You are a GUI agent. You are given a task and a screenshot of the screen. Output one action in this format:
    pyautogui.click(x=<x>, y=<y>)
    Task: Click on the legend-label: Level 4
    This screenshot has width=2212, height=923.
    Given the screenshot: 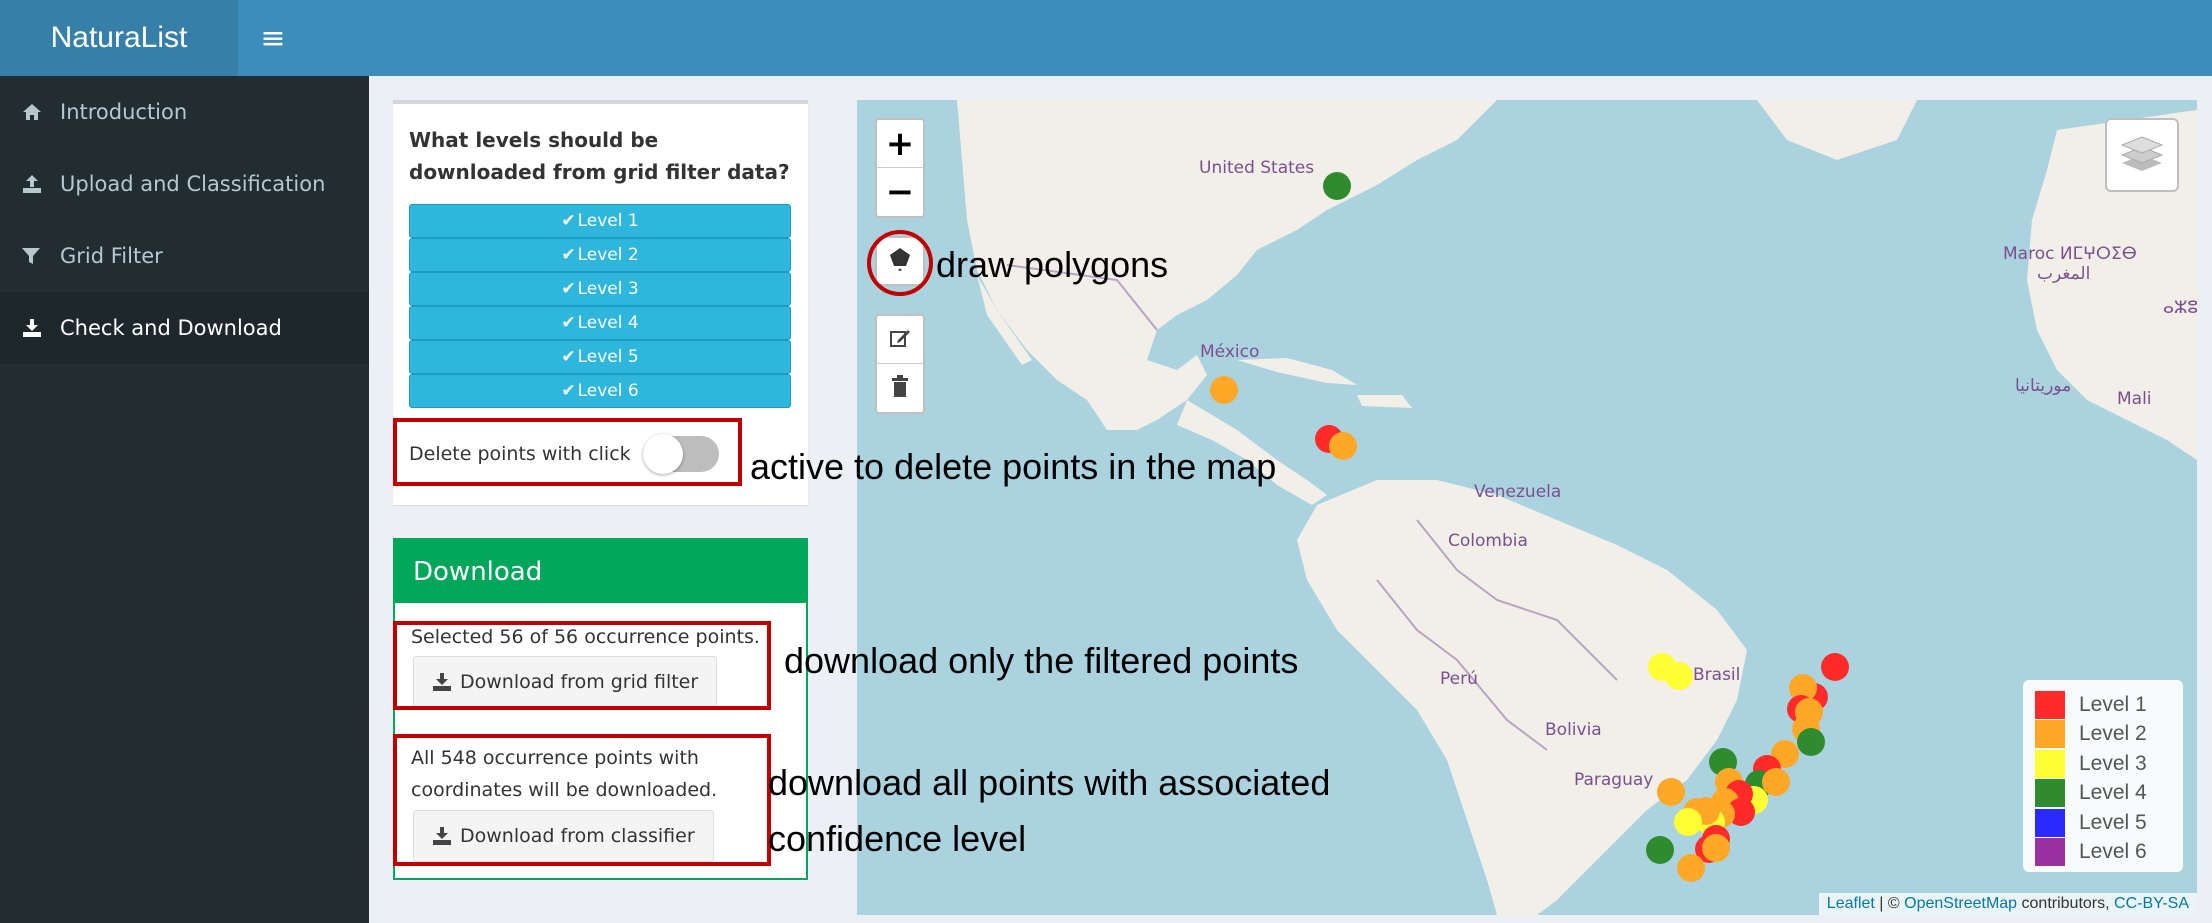 What is the action you would take?
    pyautogui.click(x=2113, y=793)
    